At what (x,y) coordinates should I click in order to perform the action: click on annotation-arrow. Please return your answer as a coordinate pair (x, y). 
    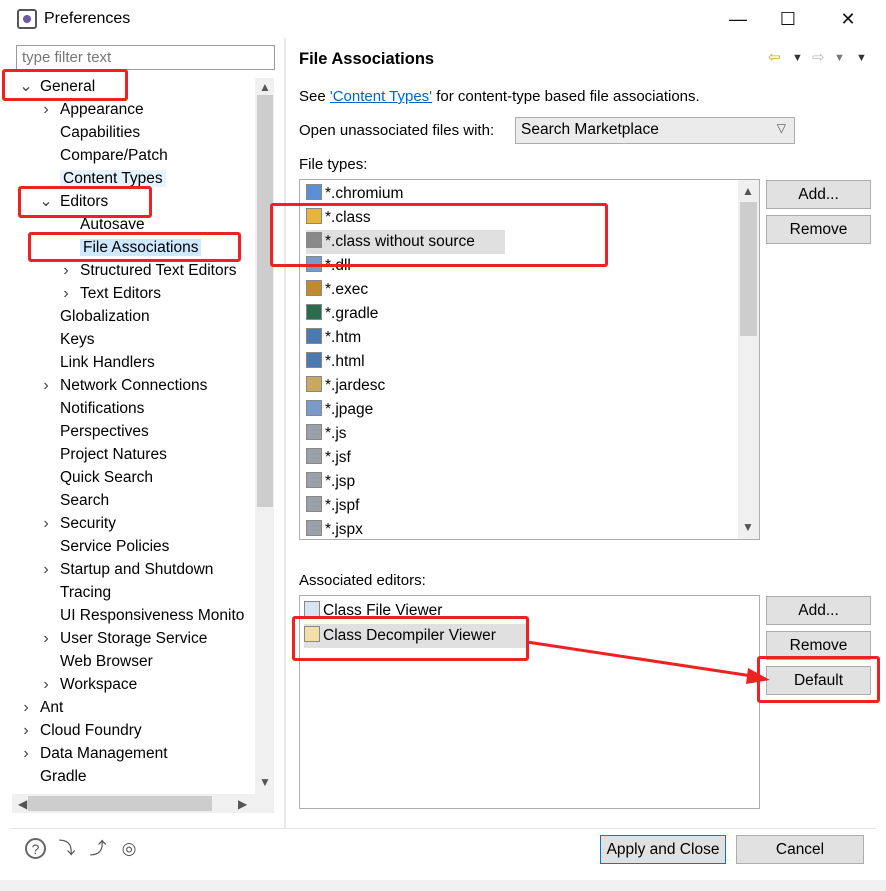
    Looking at the image, I should click on (648, 662).